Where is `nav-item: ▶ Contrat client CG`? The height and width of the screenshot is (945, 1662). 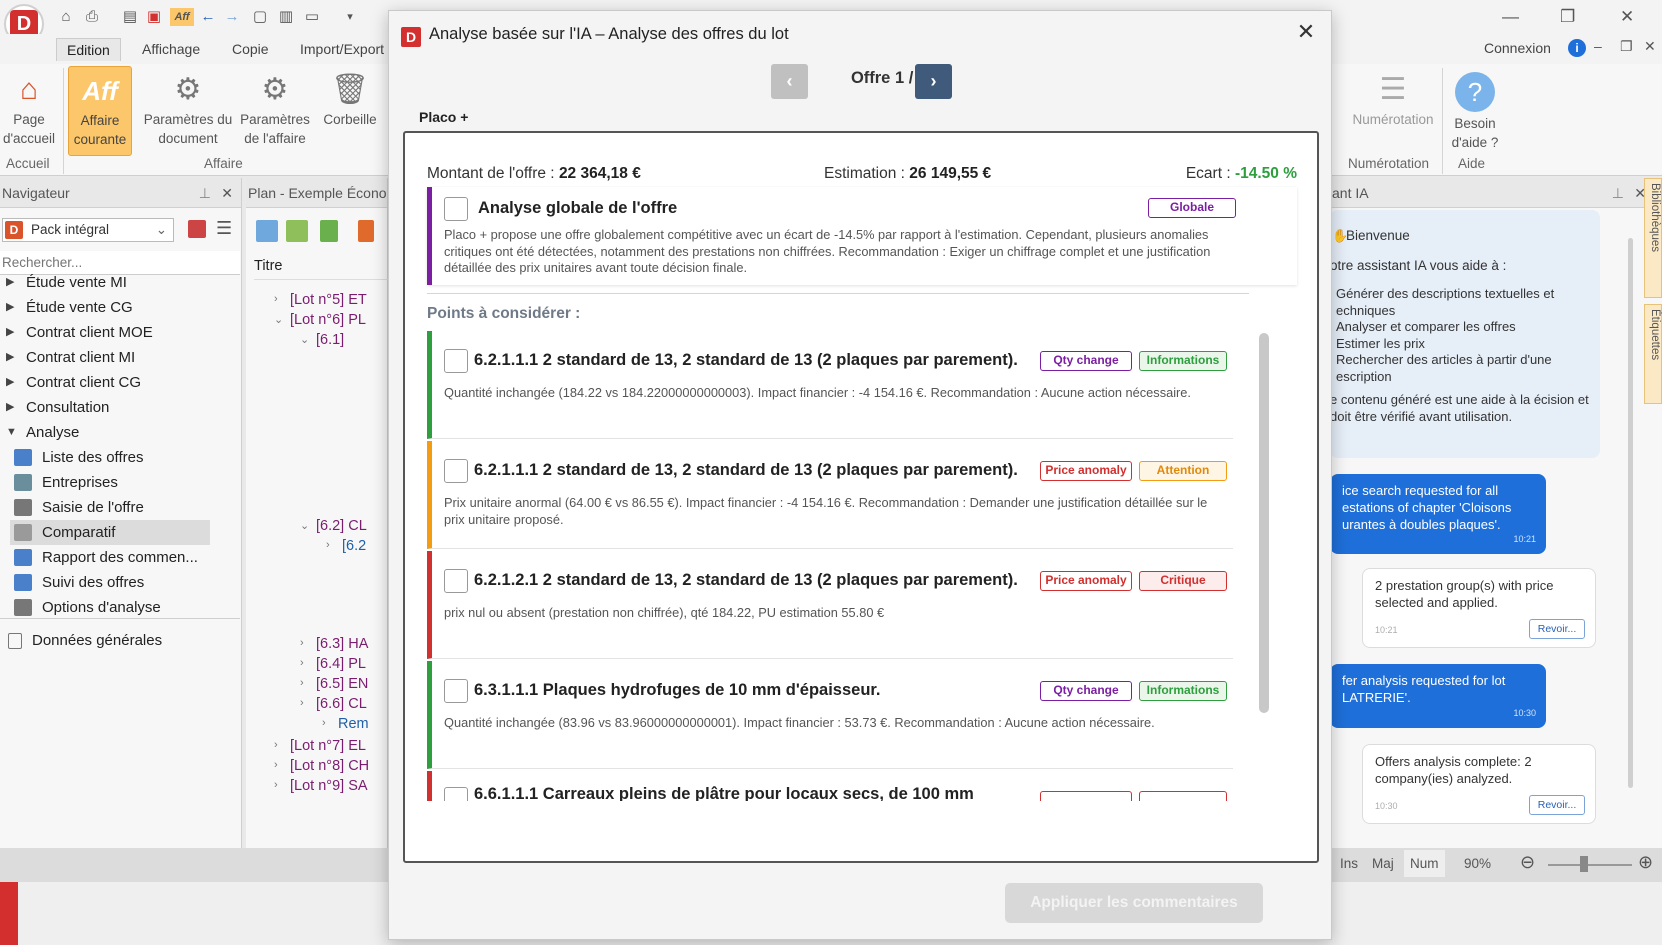 nav-item: ▶ Contrat client CG is located at coordinates (109, 382).